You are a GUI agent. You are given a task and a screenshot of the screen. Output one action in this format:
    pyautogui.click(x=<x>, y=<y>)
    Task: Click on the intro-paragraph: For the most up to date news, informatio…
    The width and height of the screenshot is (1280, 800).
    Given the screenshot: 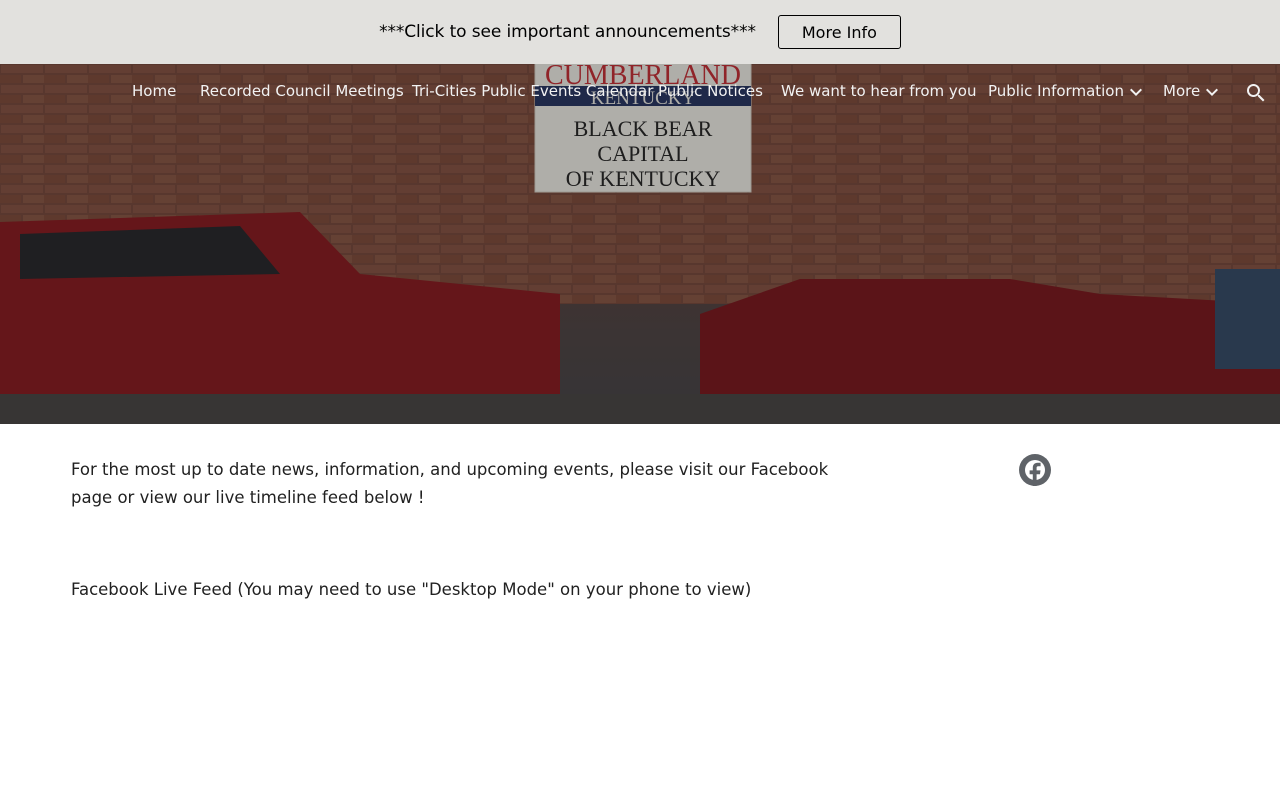 What is the action you would take?
    pyautogui.click(x=450, y=483)
    